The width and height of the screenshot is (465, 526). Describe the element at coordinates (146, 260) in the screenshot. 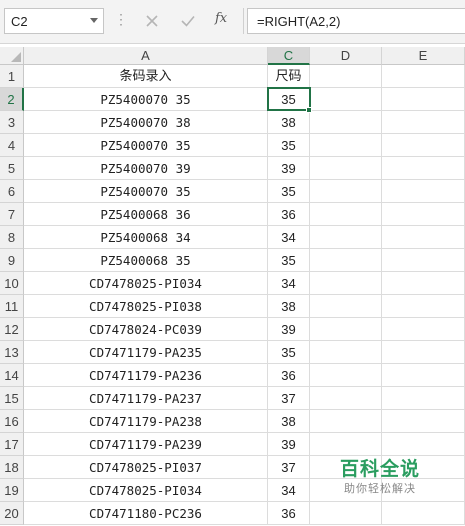

I see `cell-barcode: PZ5400068 35` at that location.